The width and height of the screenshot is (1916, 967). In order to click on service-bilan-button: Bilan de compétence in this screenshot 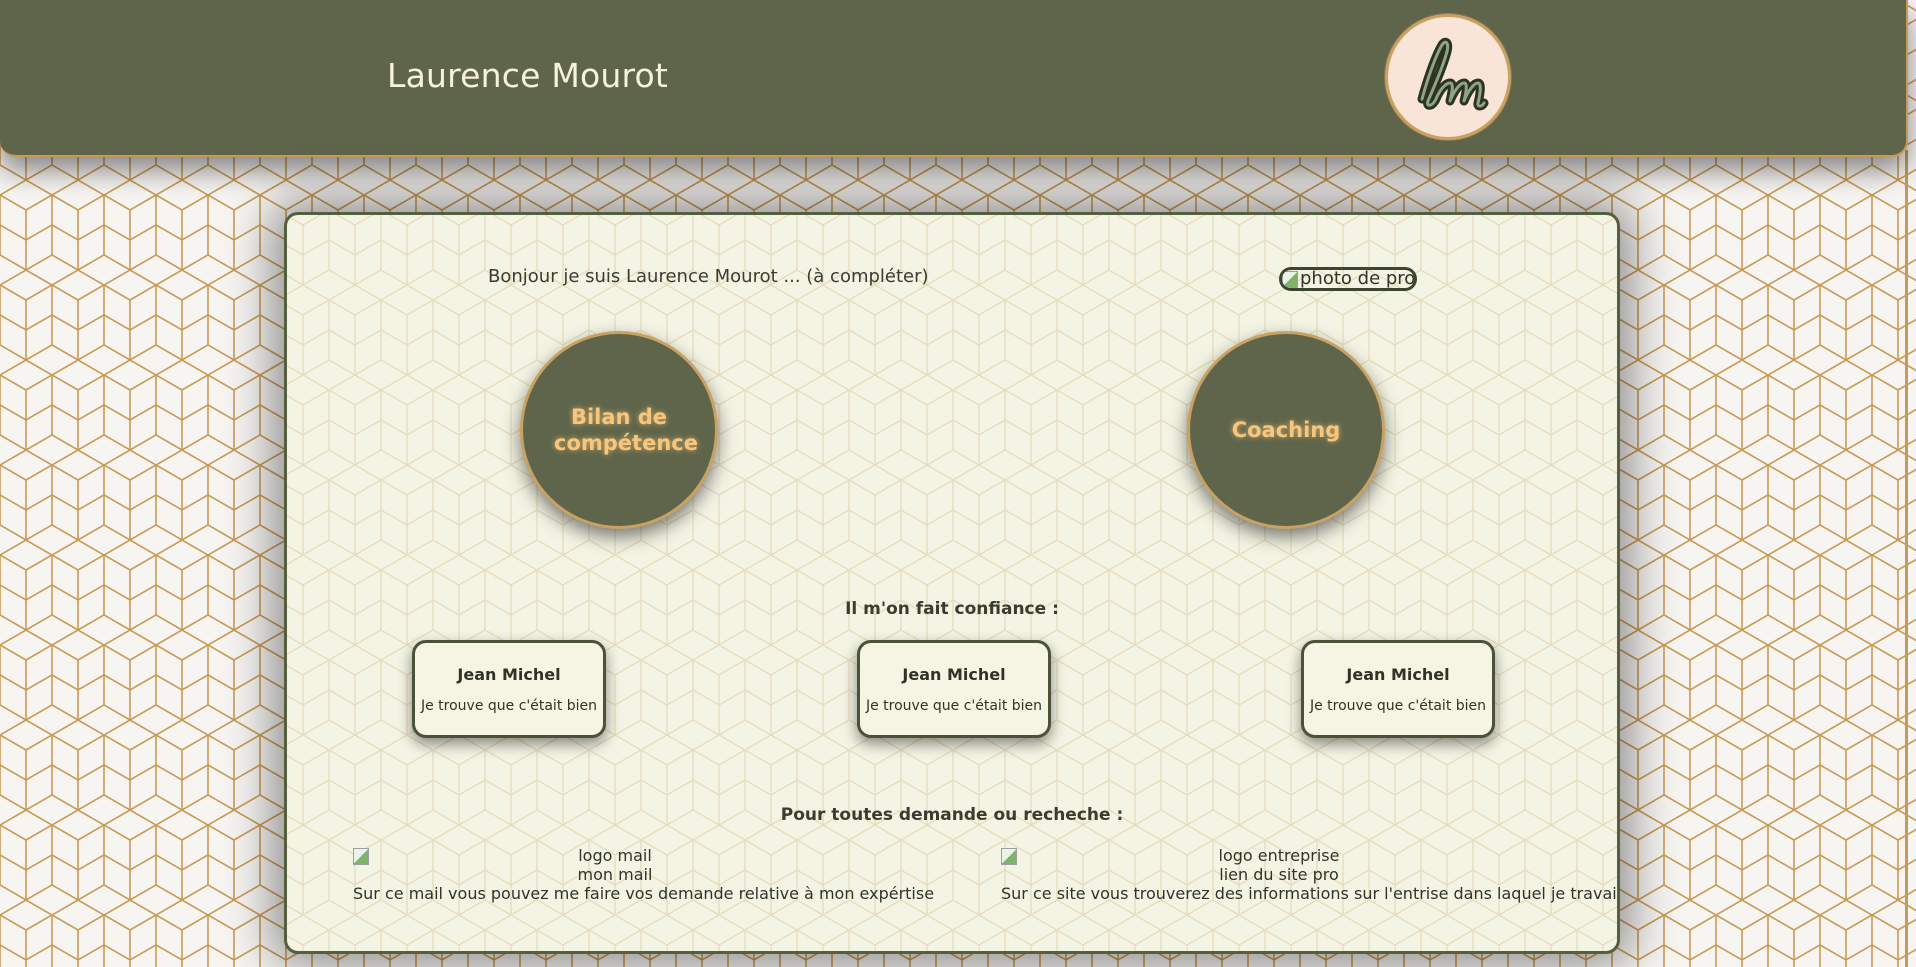, I will do `click(619, 430)`.